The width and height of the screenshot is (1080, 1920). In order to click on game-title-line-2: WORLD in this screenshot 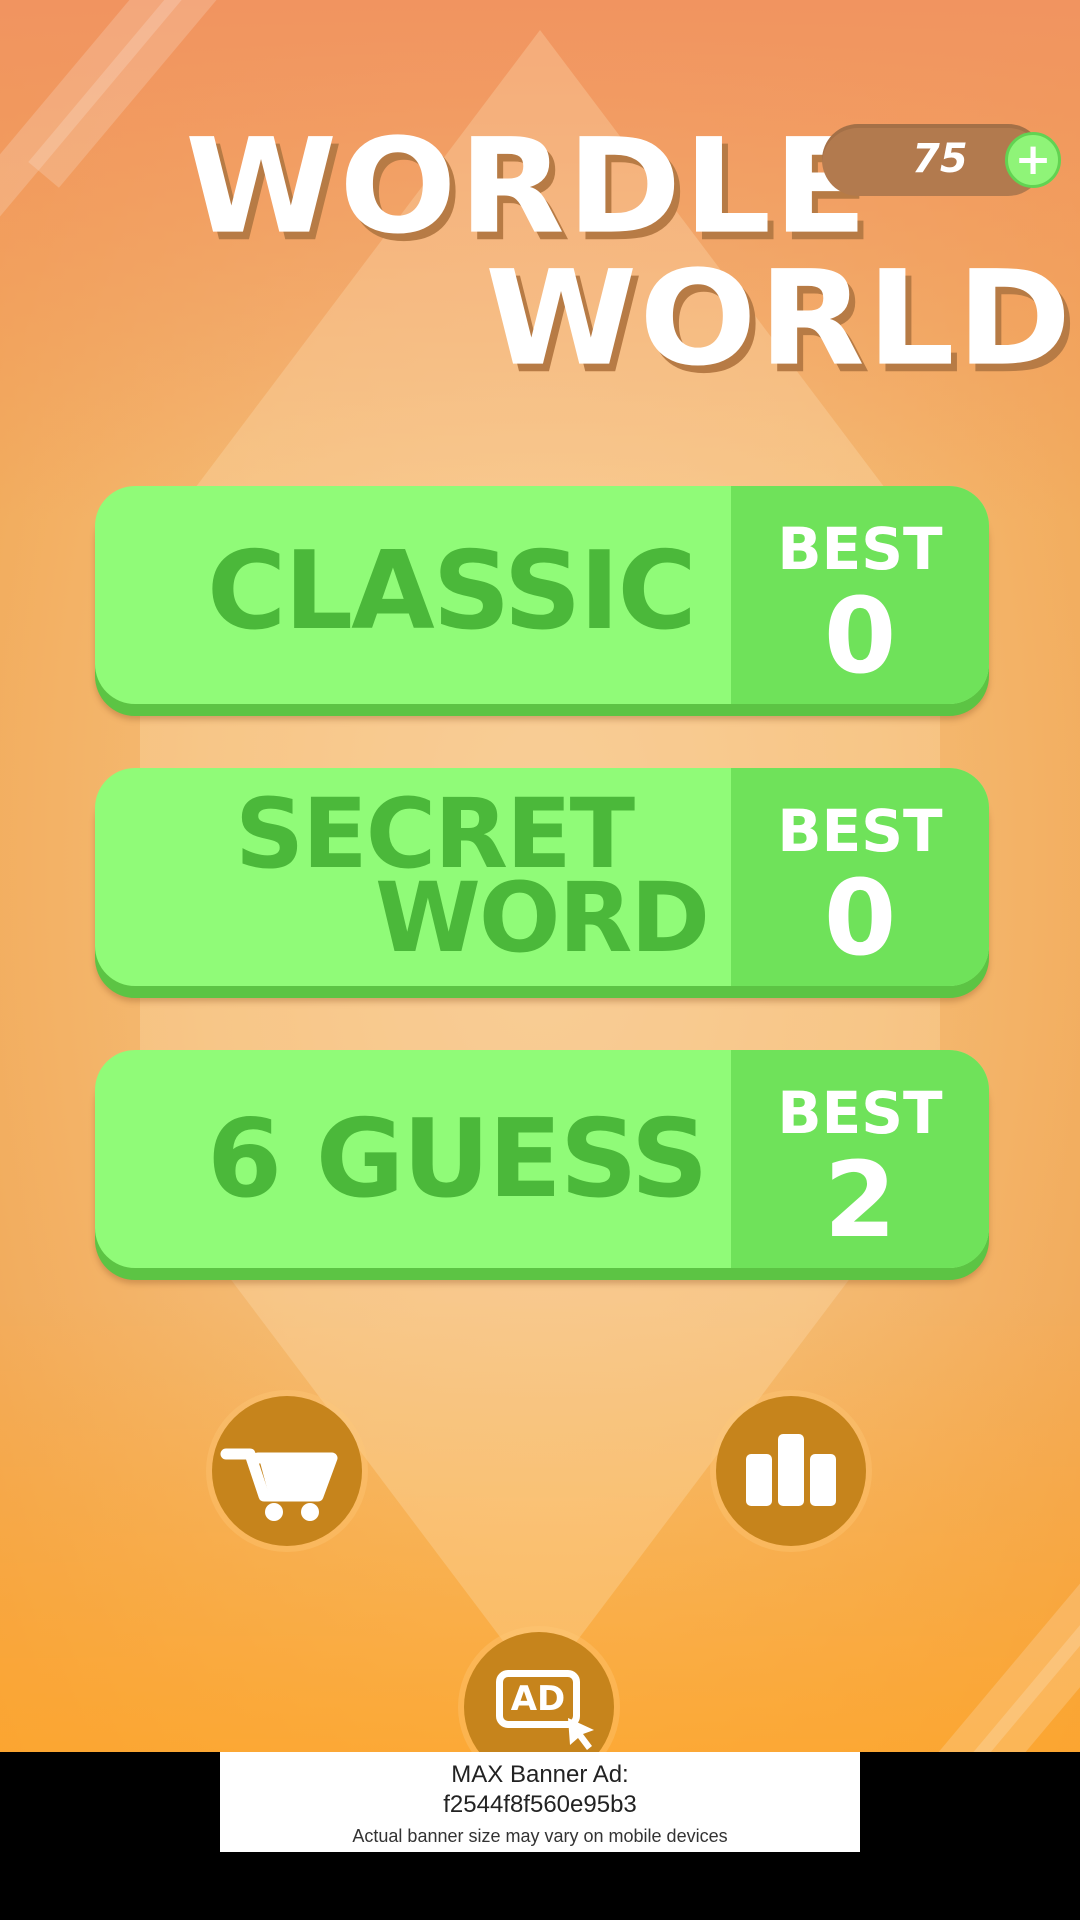, I will do `click(779, 318)`.